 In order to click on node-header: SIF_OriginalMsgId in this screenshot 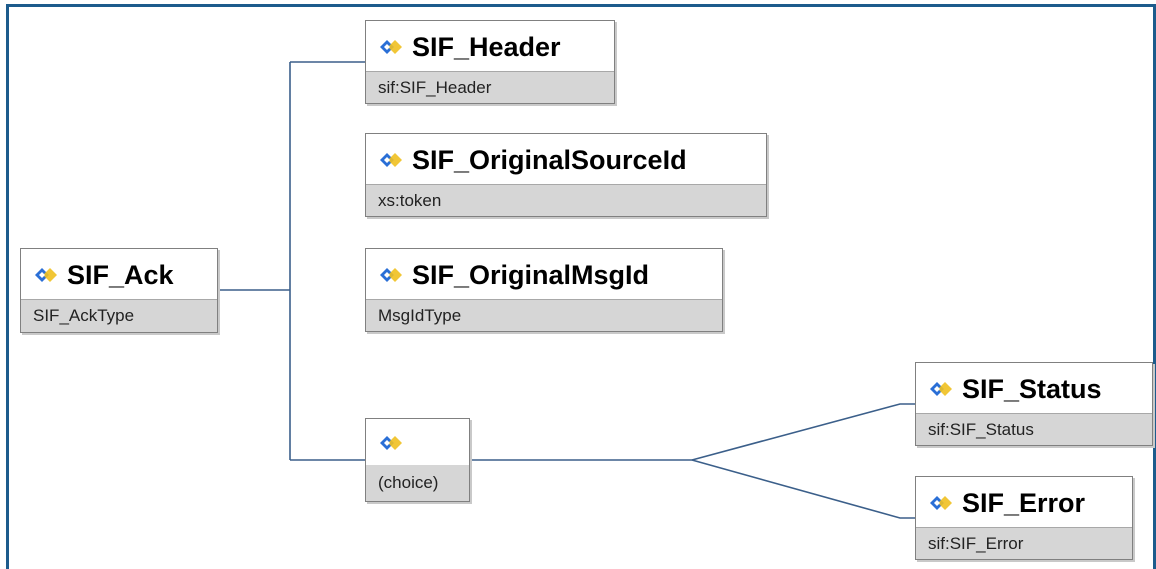, I will do `click(544, 275)`.